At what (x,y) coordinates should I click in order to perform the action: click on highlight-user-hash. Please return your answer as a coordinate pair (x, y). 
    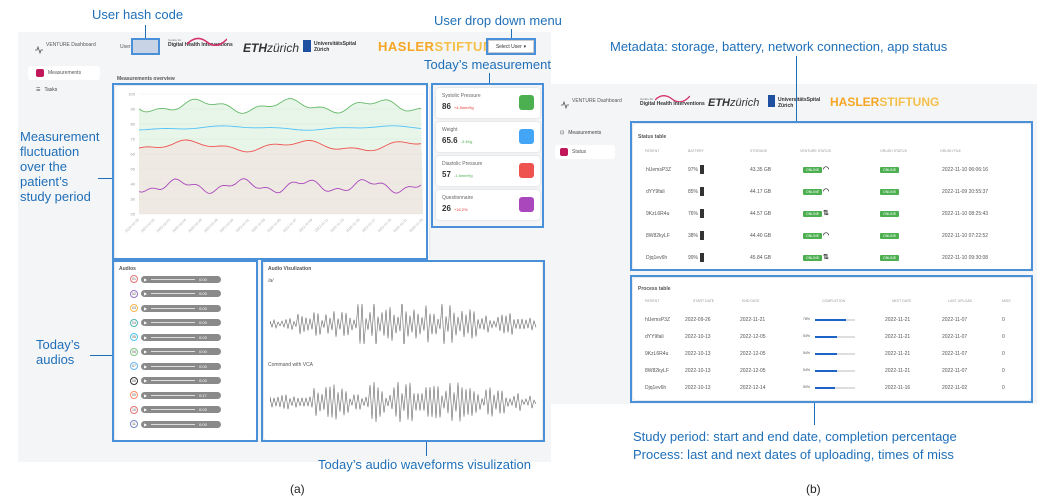
    Looking at the image, I should click on (145, 46).